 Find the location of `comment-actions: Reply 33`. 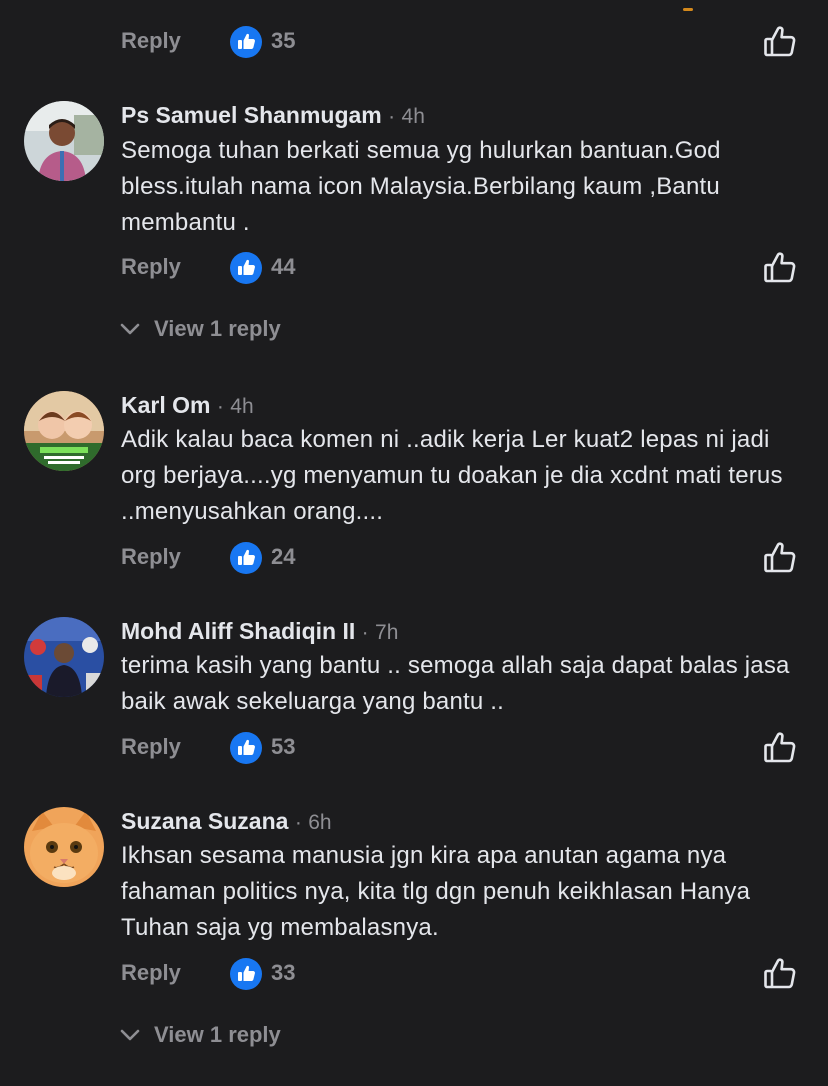

comment-actions: Reply 33 is located at coordinates (414, 976).